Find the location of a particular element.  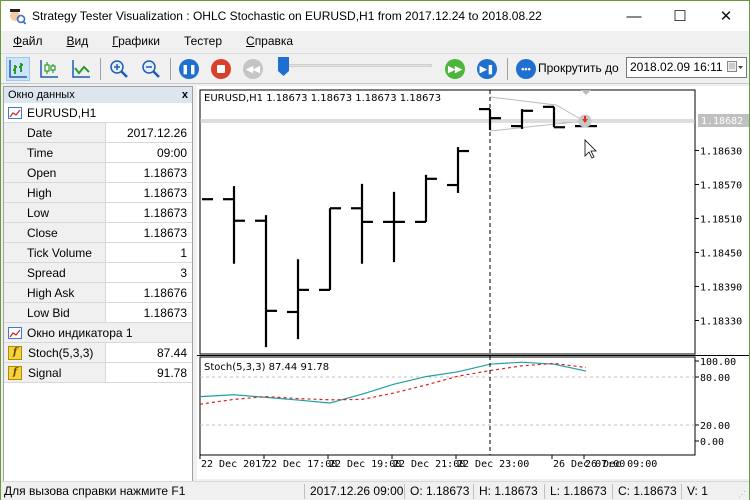

scroll-to-icon: ••• is located at coordinates (526, 69).